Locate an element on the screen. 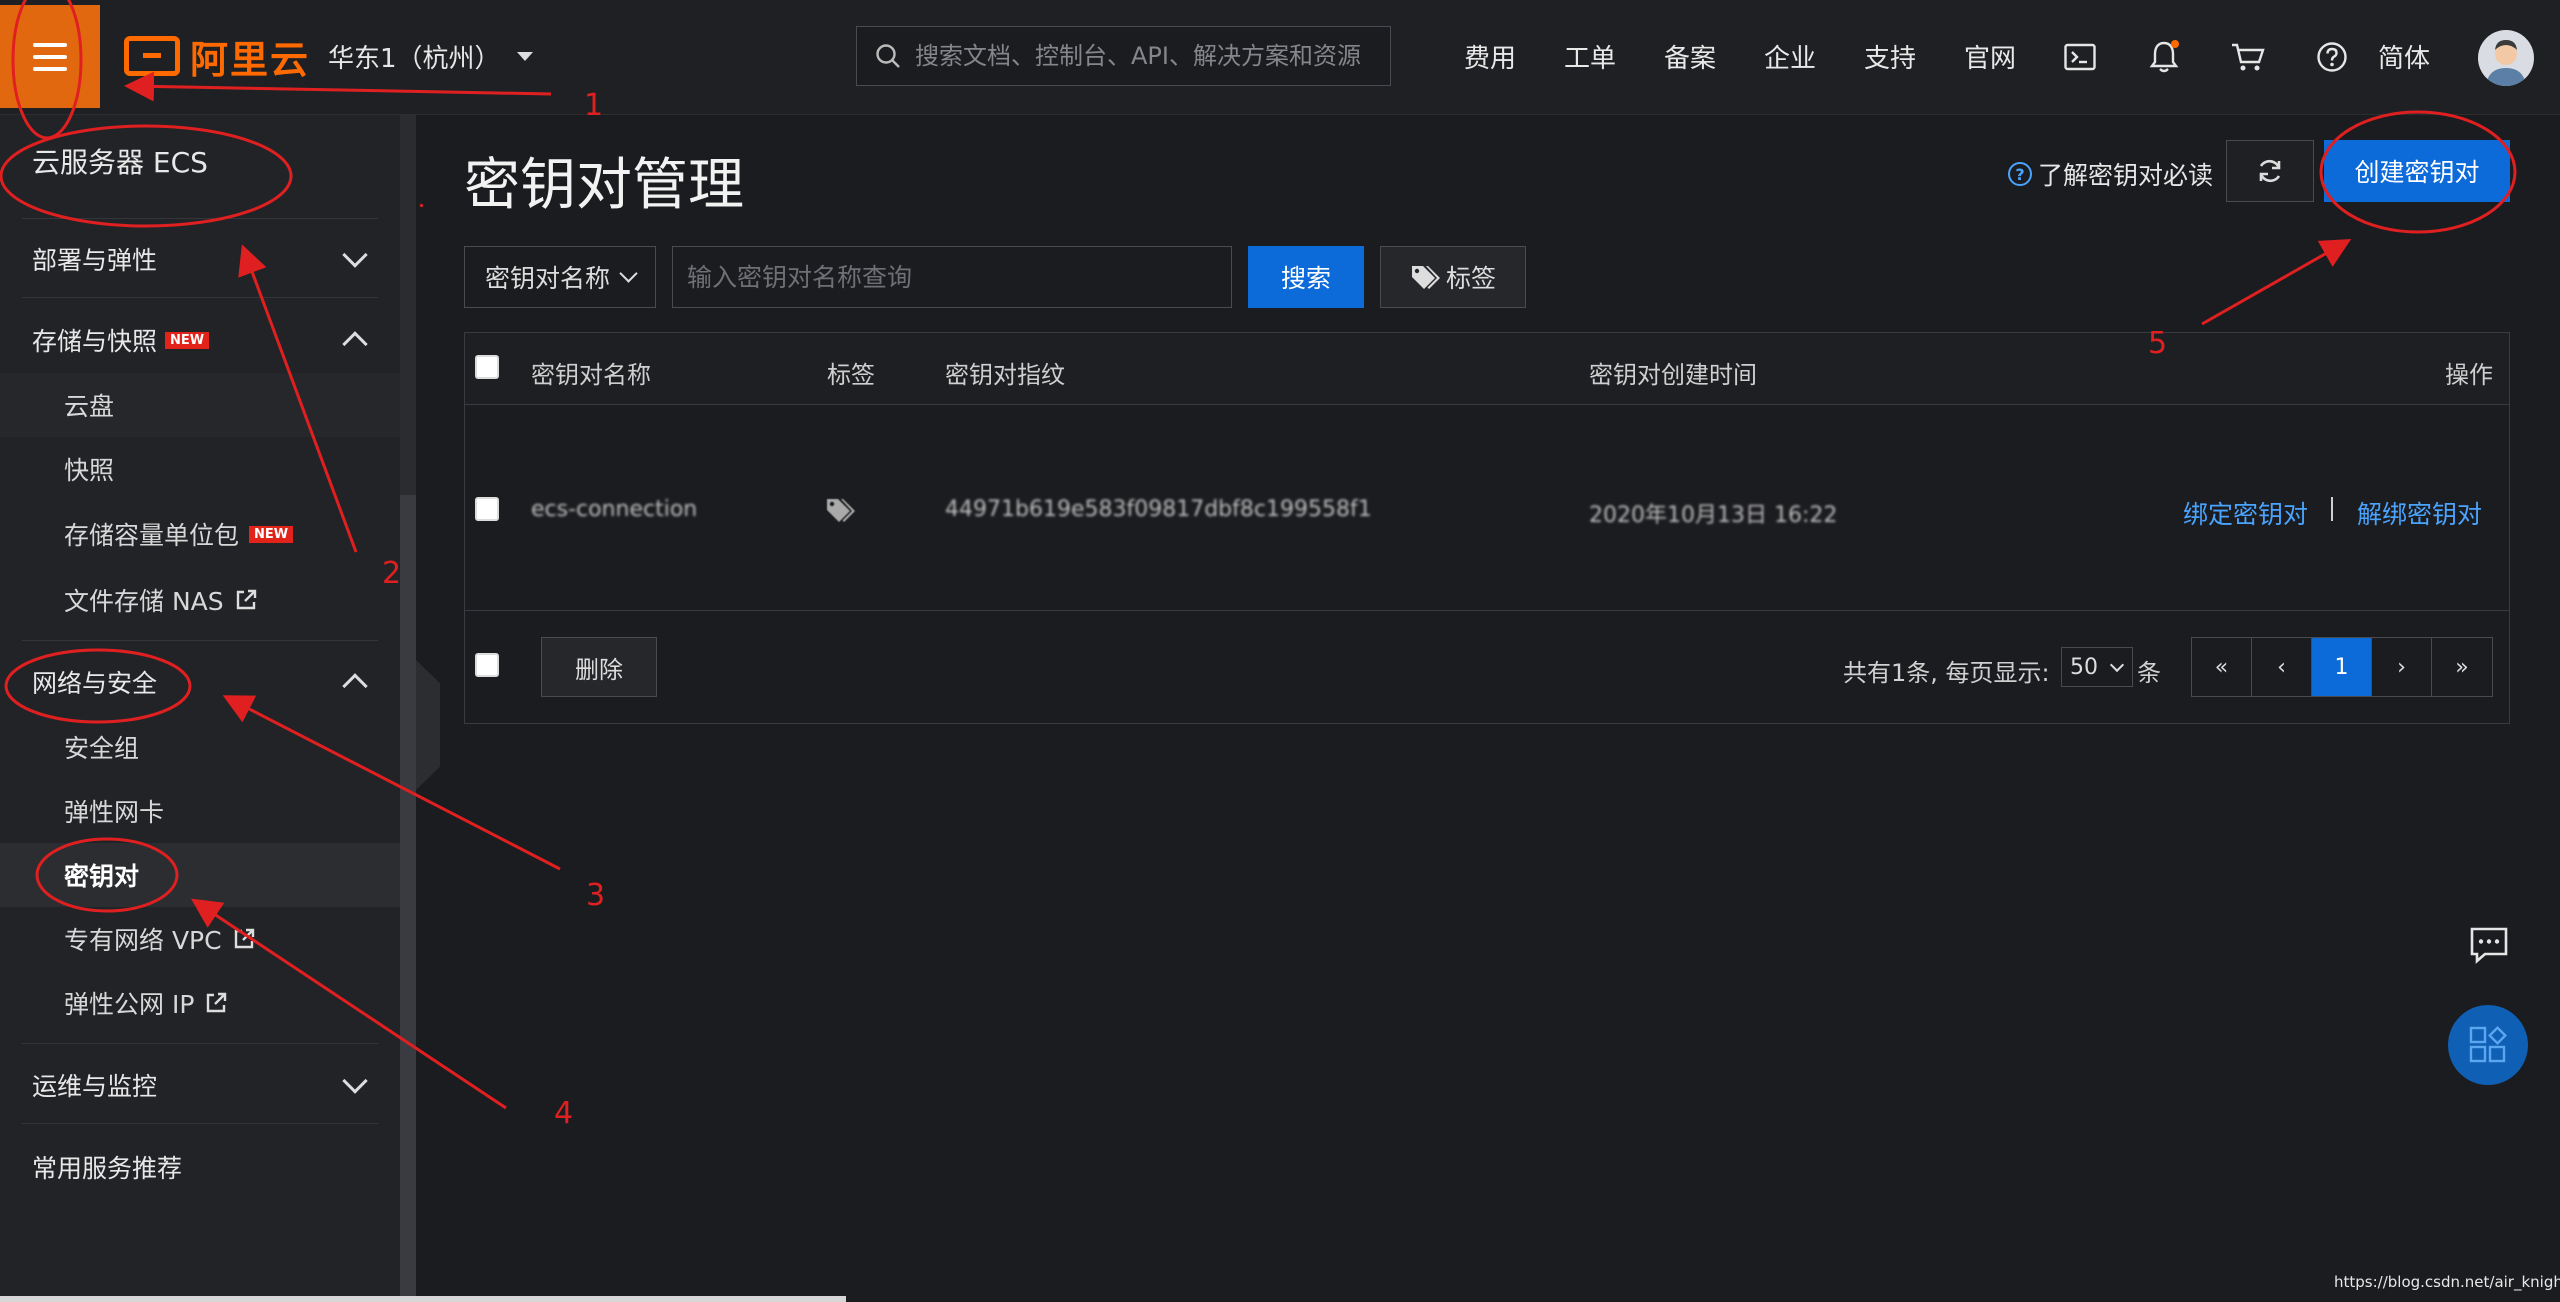  sidebar-item-label: 安全组 is located at coordinates (102, 748).